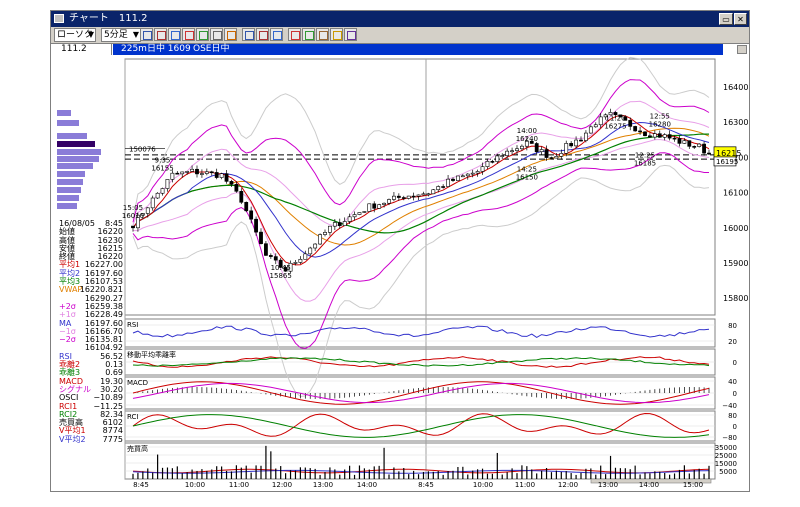 The height and width of the screenshot is (507, 800). I want to click on annotation-time: 15:05, so click(133, 208).